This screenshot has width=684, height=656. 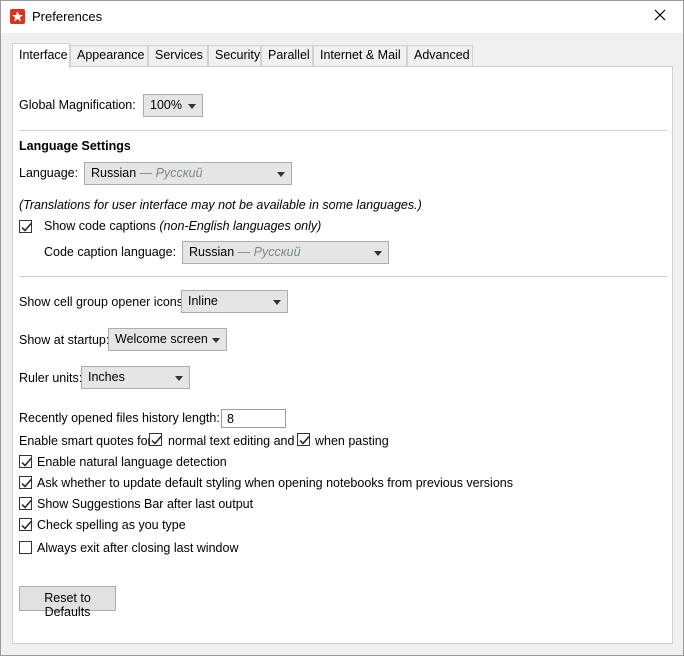 What do you see at coordinates (360, 56) in the screenshot?
I see `tab-internet-mail: Internet & Mail` at bounding box center [360, 56].